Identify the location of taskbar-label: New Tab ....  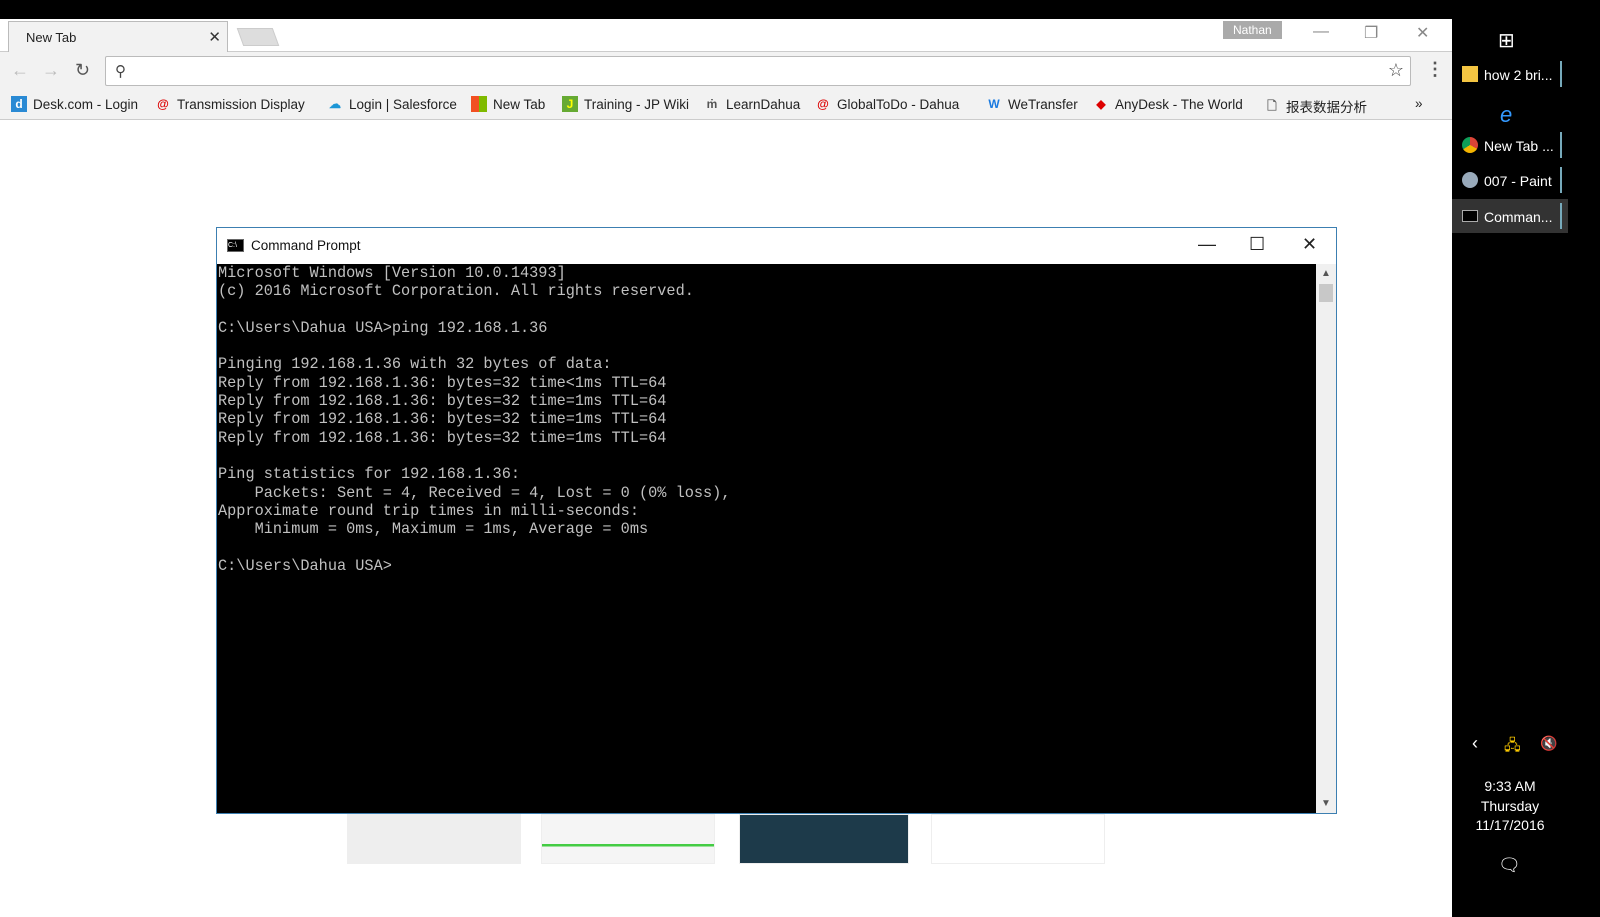
(1519, 146).